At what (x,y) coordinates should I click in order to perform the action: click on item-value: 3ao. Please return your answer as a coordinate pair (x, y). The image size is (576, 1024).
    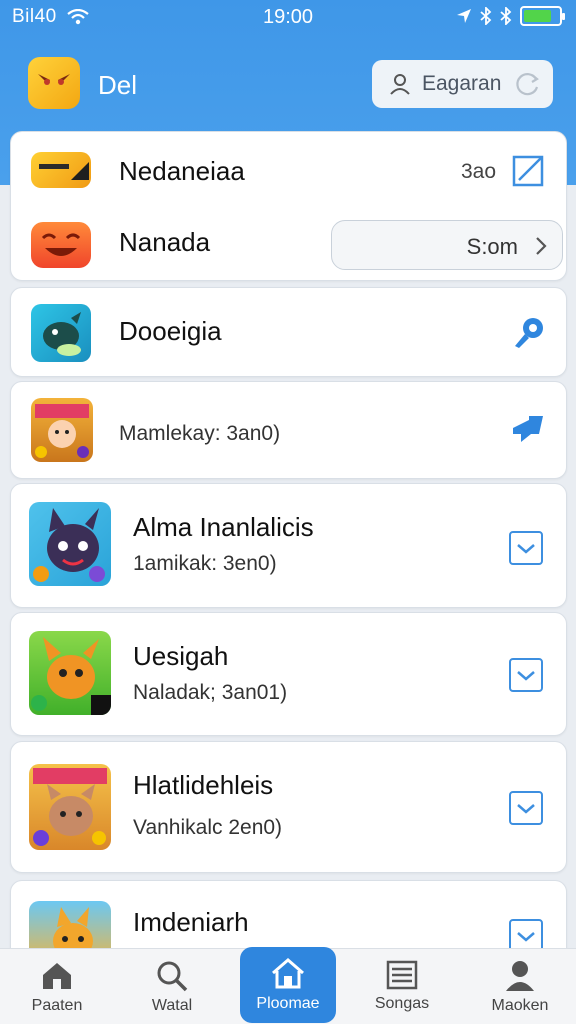
    Looking at the image, I should click on (479, 171).